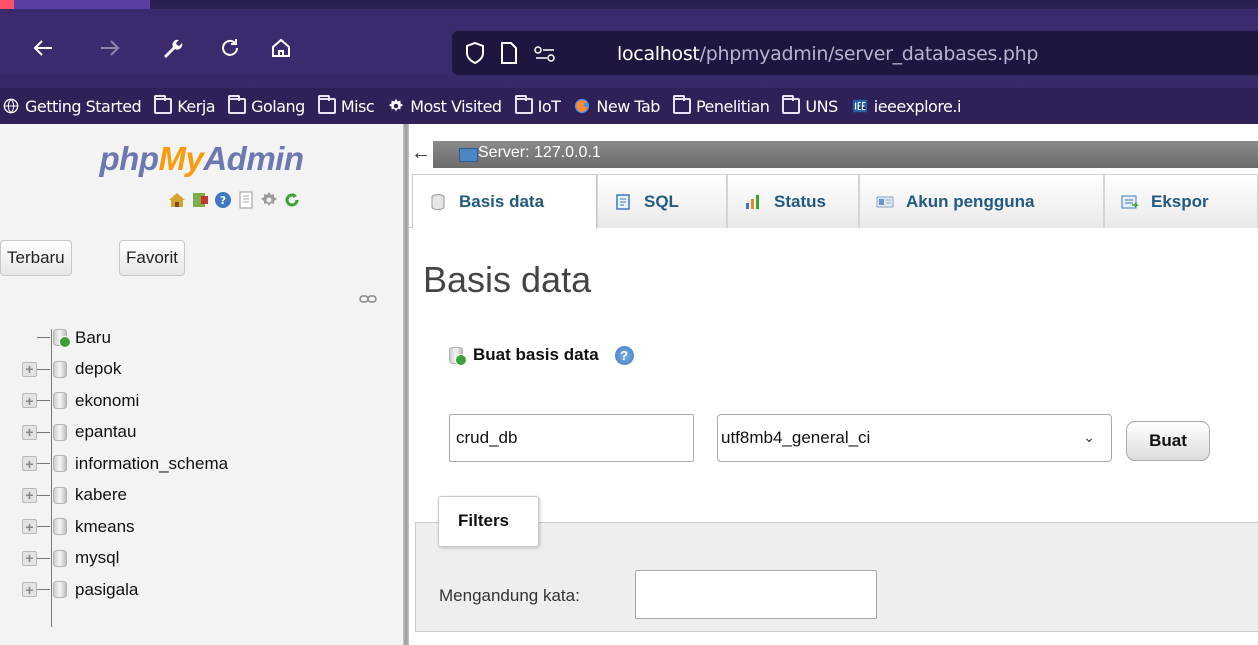 This screenshot has height=645, width=1258. I want to click on bookmark-uns: UNS, so click(810, 105).